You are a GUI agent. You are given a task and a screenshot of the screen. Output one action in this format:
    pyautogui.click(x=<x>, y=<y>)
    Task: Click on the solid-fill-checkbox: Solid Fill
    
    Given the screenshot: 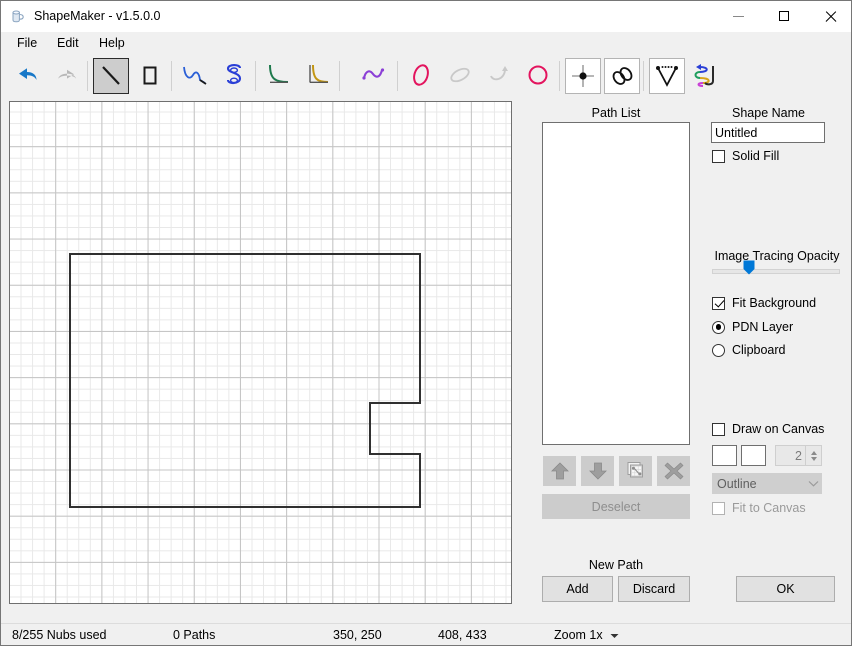 What is the action you would take?
    pyautogui.click(x=745, y=156)
    